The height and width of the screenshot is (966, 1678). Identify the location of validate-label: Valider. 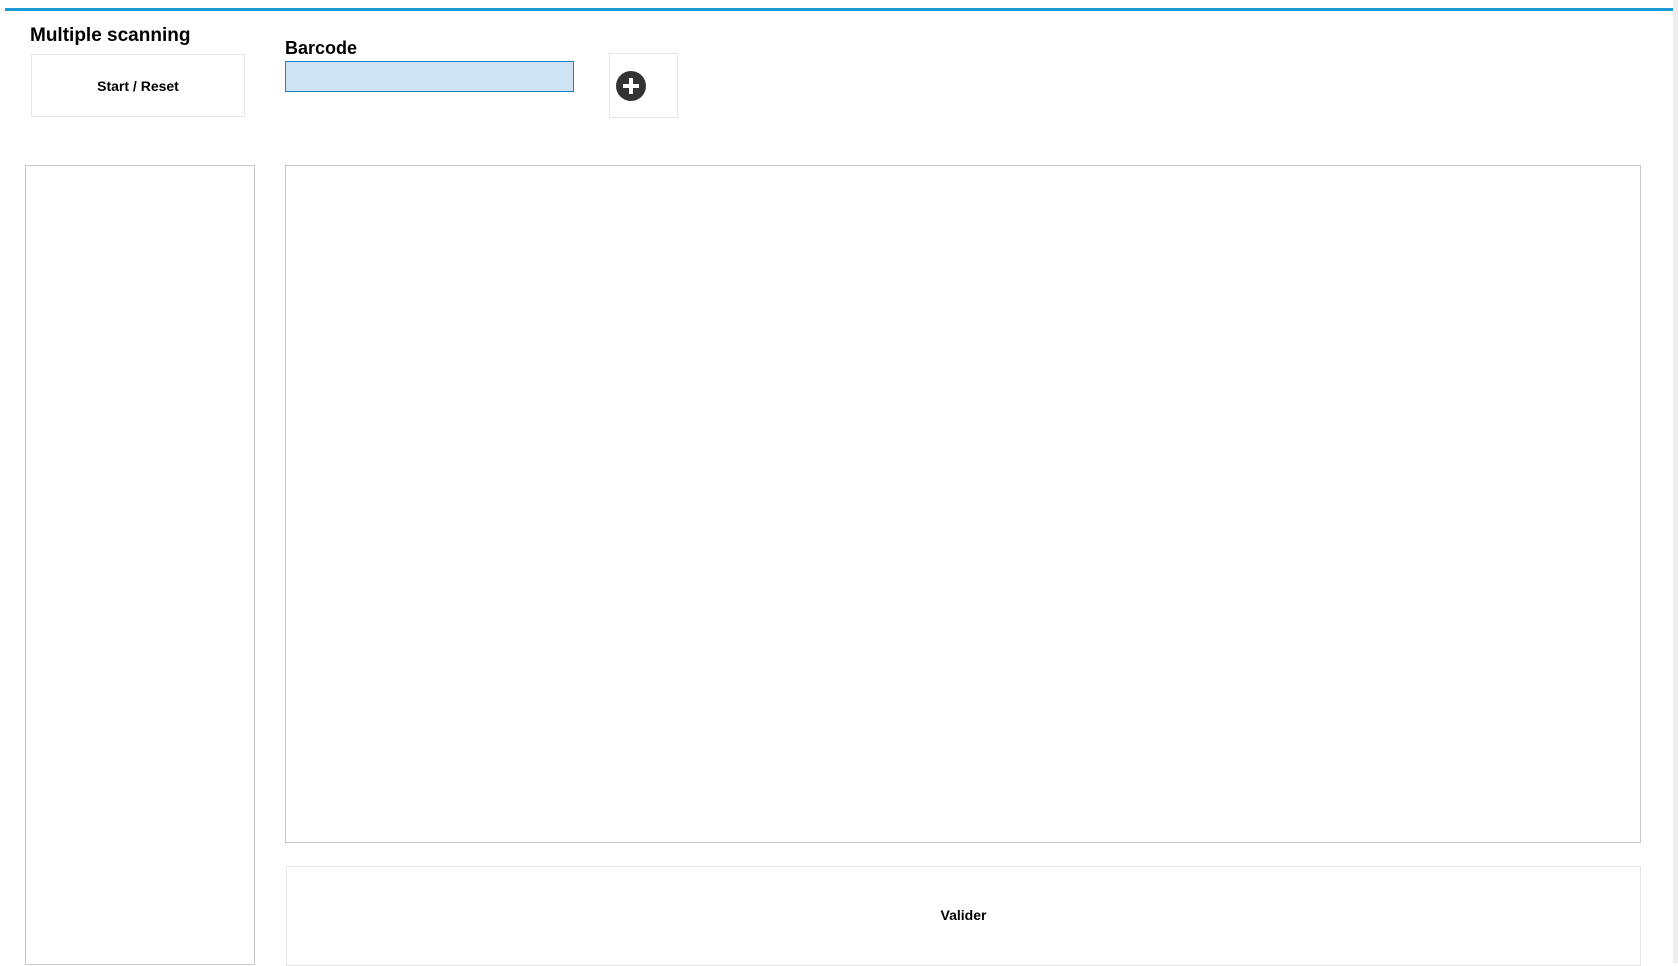
(963, 915).